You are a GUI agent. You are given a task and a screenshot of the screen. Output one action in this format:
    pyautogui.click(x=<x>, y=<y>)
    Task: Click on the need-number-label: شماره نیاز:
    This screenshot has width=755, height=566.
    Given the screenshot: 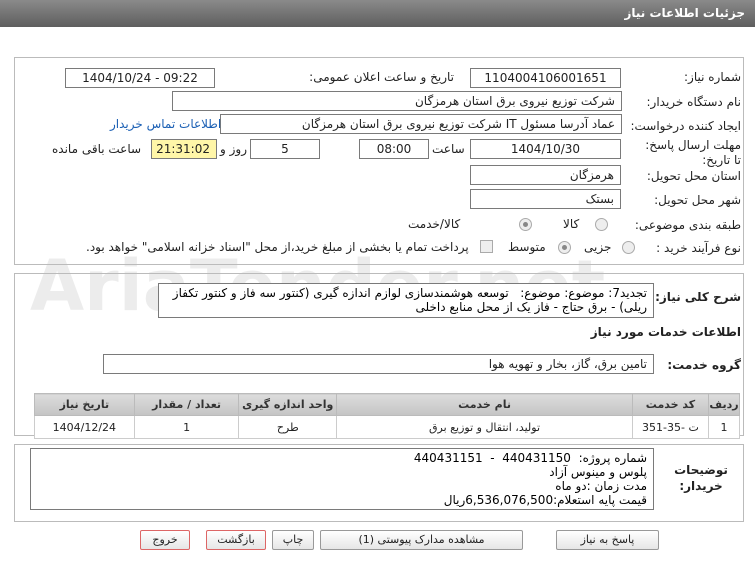 What is the action you would take?
    pyautogui.click(x=712, y=77)
    